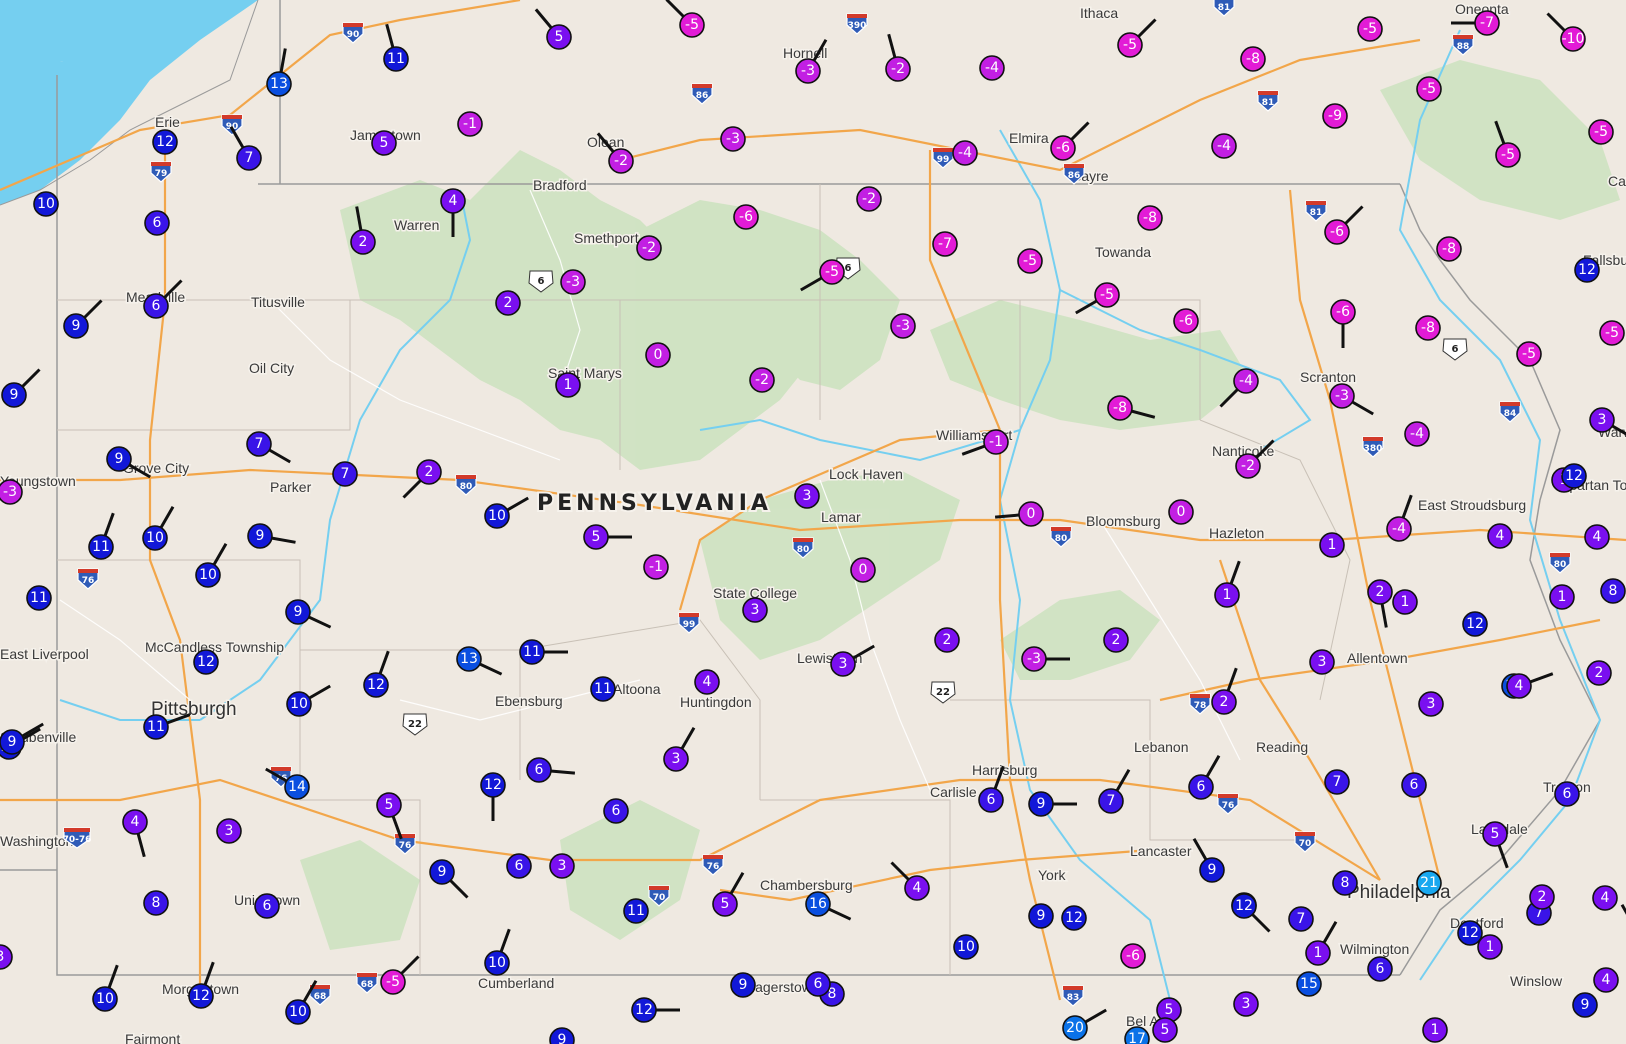 Image resolution: width=1626 pixels, height=1044 pixels. What do you see at coordinates (1309, 984) in the screenshot?
I see `weather-station: 15` at bounding box center [1309, 984].